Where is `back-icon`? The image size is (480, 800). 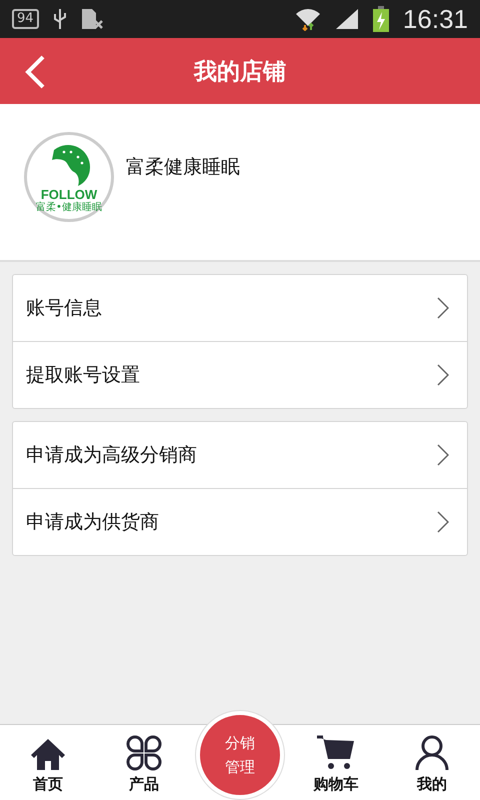 back-icon is located at coordinates (35, 72).